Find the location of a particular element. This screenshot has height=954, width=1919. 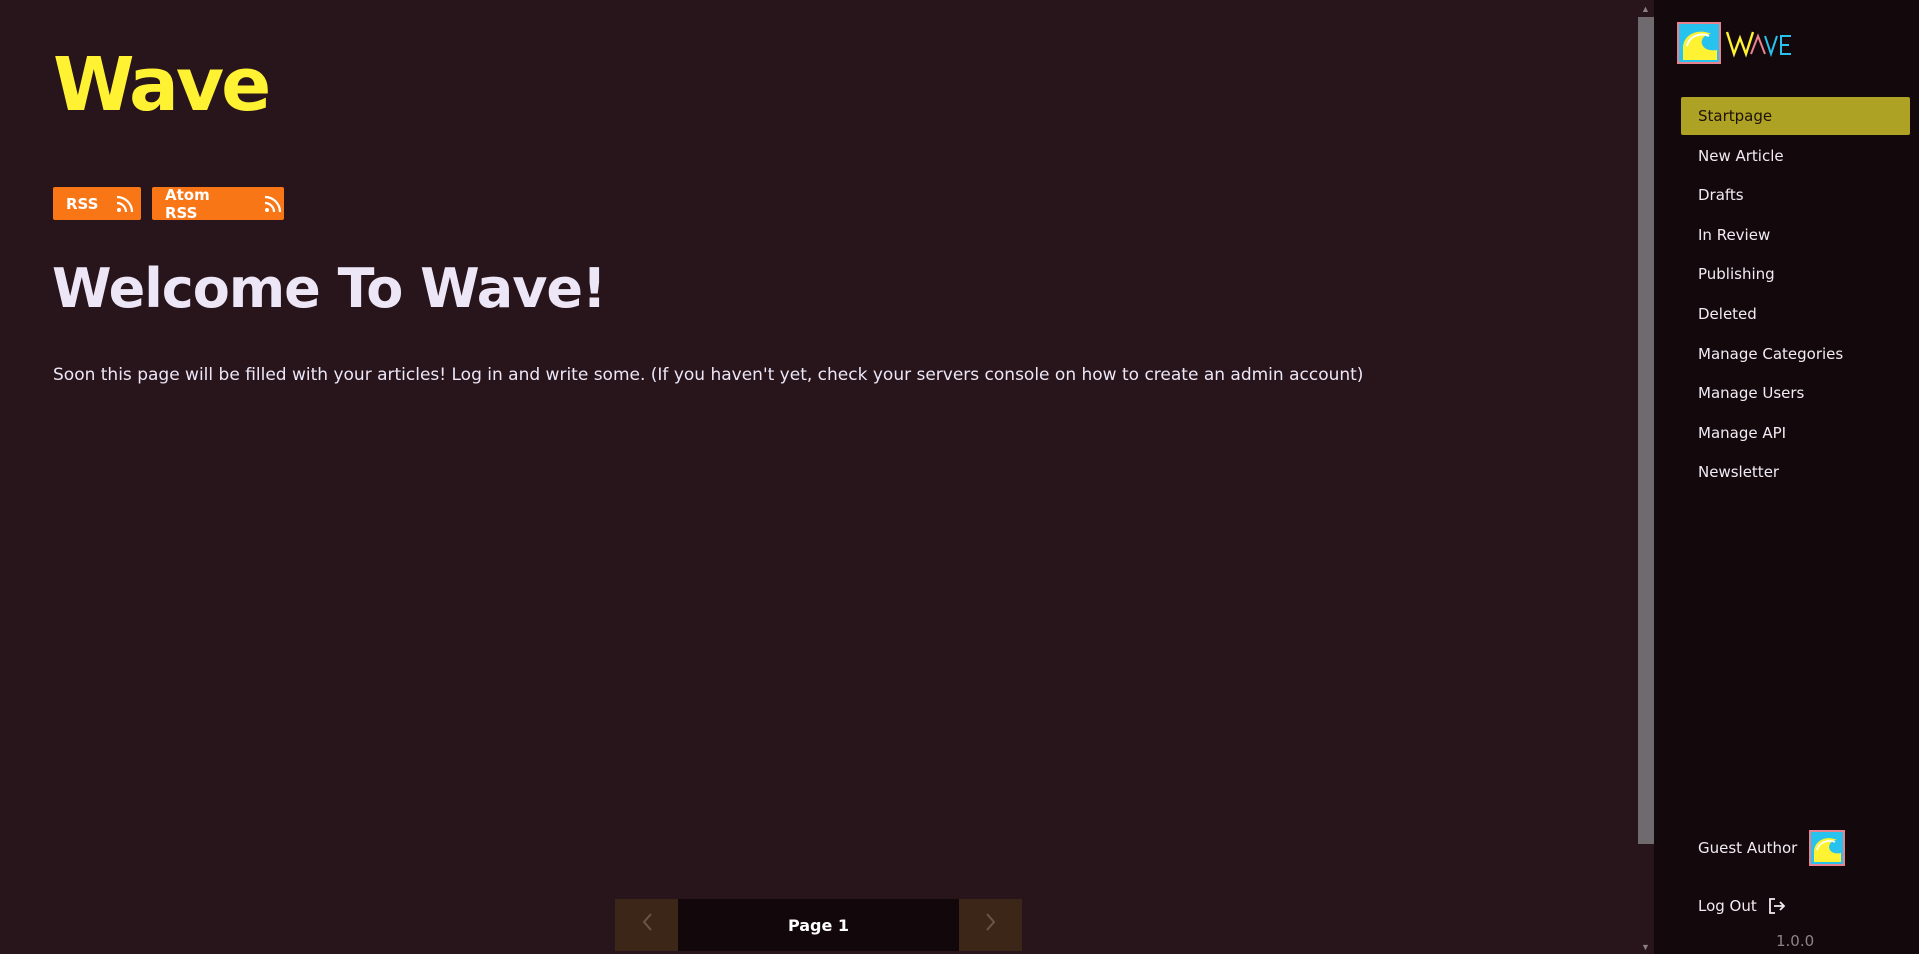

site-title: Wave is located at coordinates (162, 85).